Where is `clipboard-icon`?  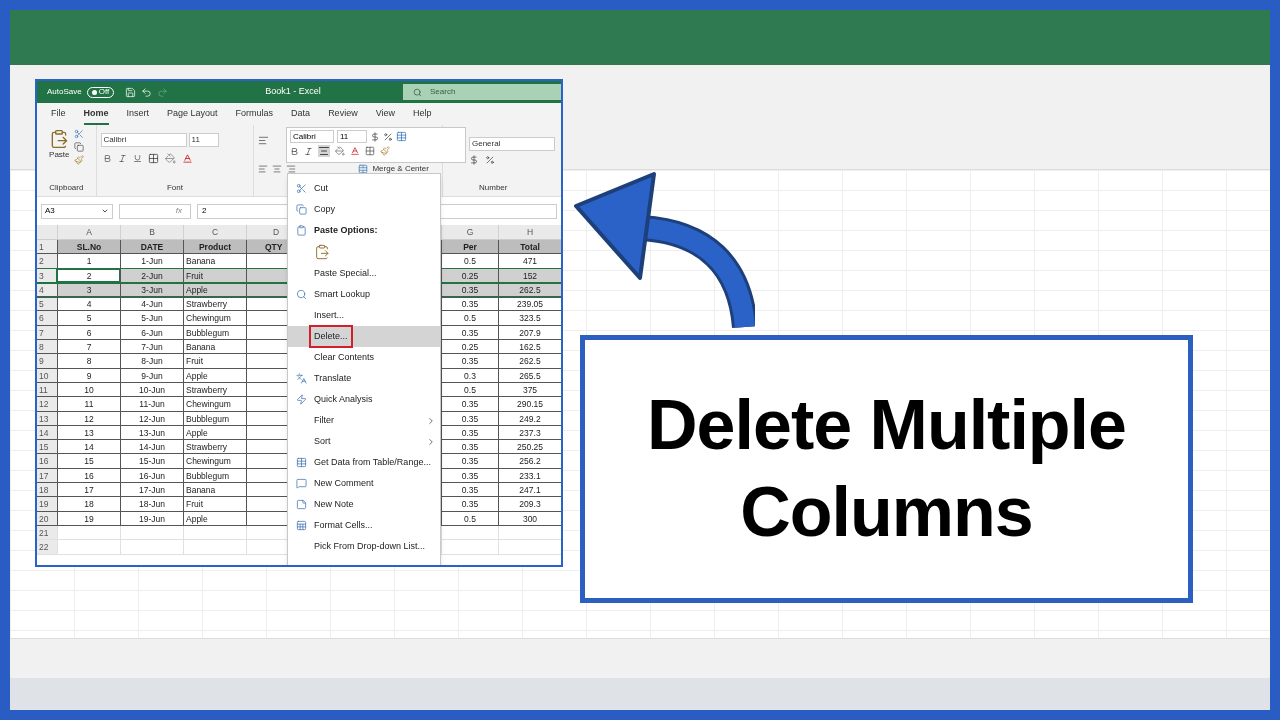 clipboard-icon is located at coordinates (301, 230).